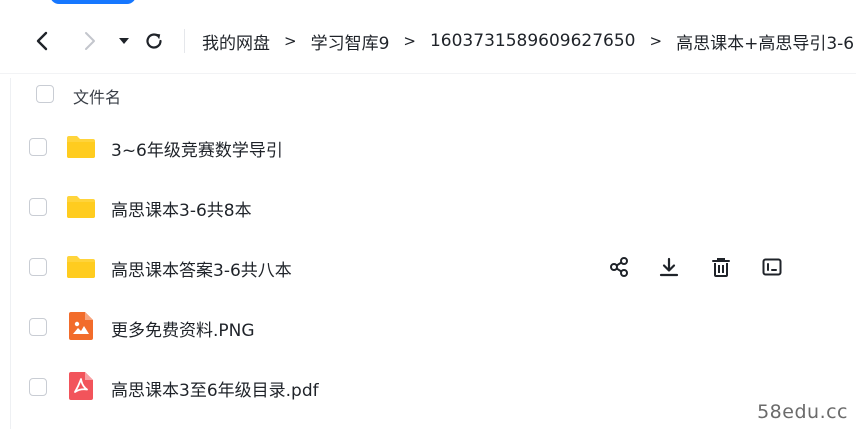 Image resolution: width=856 pixels, height=429 pixels. I want to click on breadcrumb-item-root: 我的网盘, so click(236, 41).